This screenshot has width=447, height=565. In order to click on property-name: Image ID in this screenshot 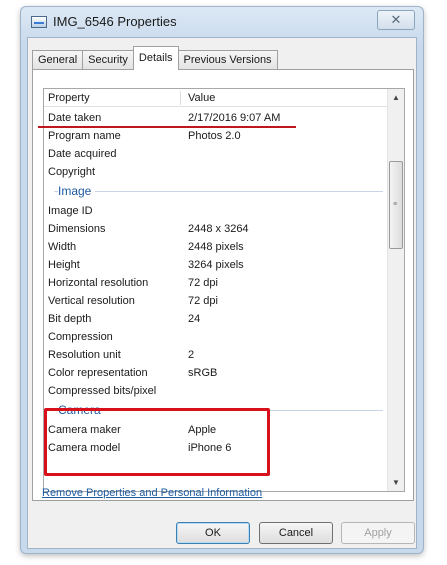, I will do `click(70, 211)`.